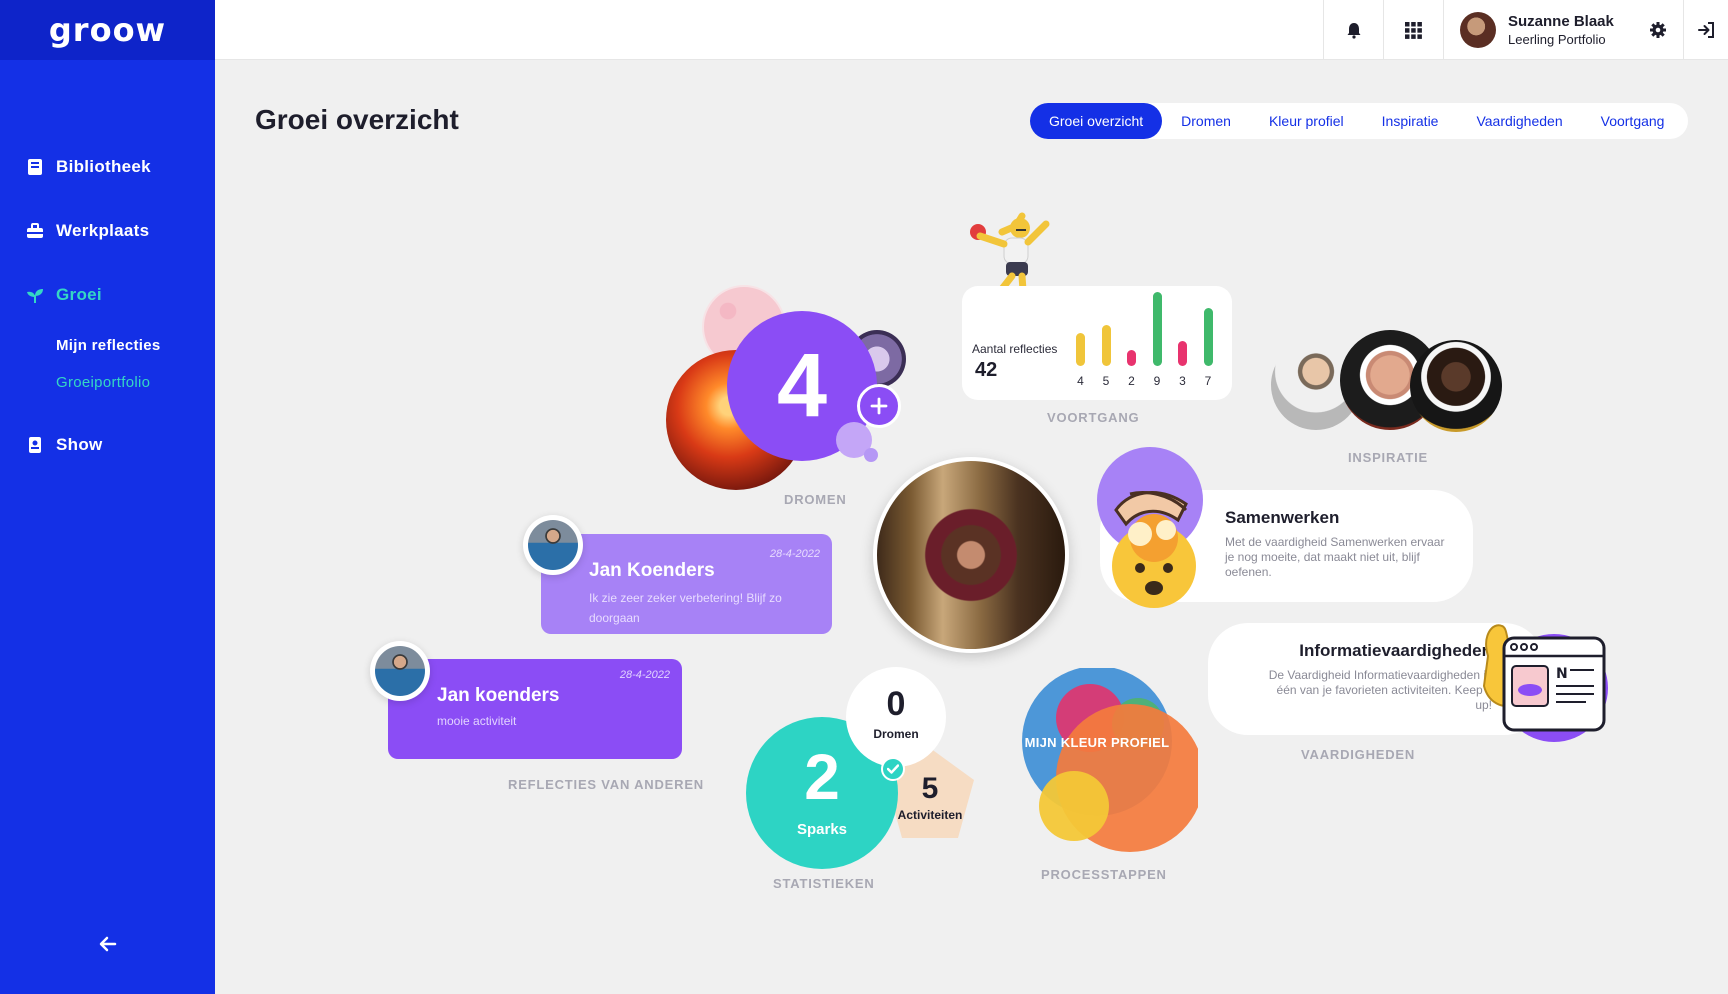 The image size is (1728, 994). What do you see at coordinates (103, 230) in the screenshot?
I see `sidebar-item-label: Werkplaats` at bounding box center [103, 230].